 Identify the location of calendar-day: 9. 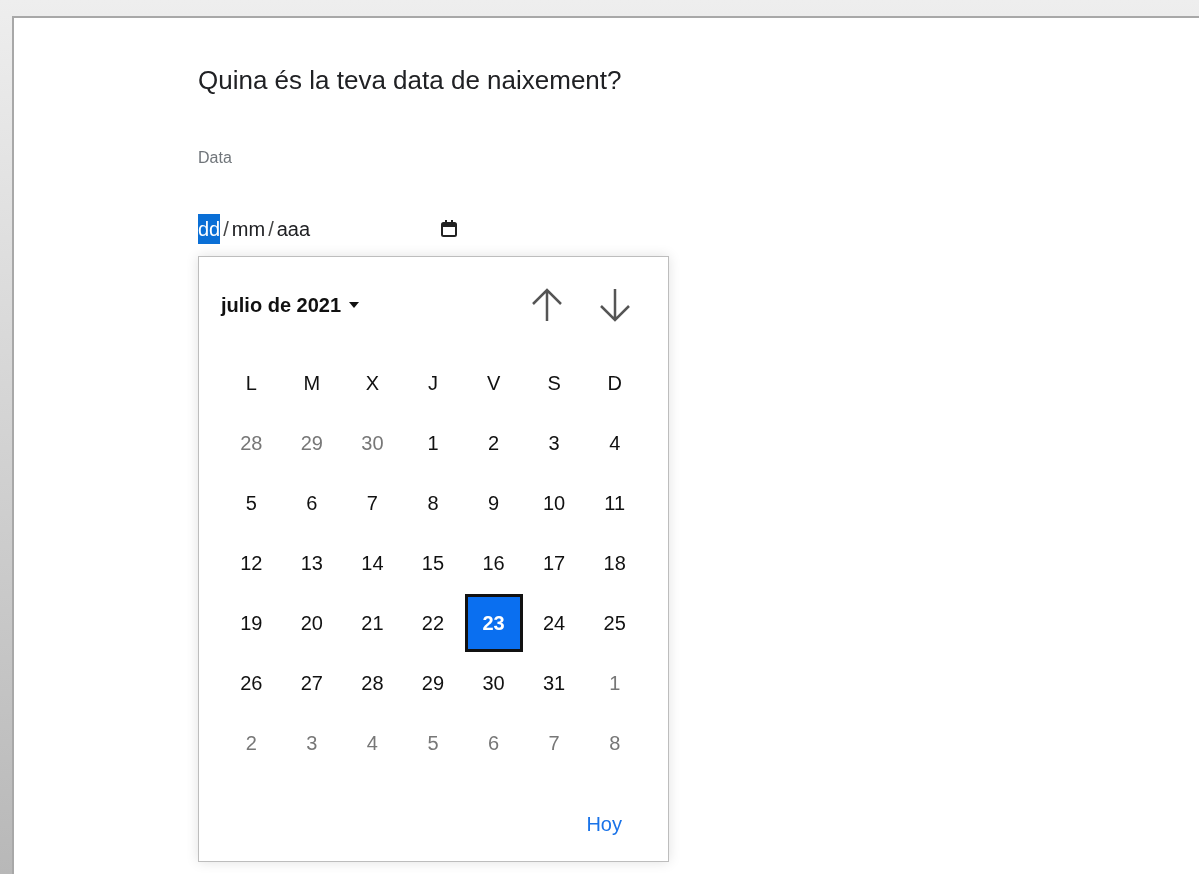
(493, 503).